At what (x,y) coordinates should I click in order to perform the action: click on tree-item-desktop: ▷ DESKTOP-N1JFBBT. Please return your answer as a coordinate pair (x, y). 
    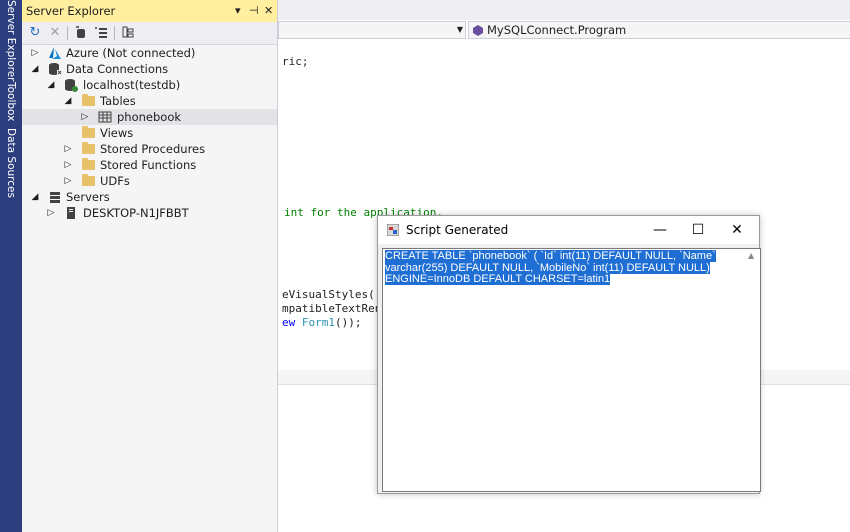
    Looking at the image, I should click on (149, 213).